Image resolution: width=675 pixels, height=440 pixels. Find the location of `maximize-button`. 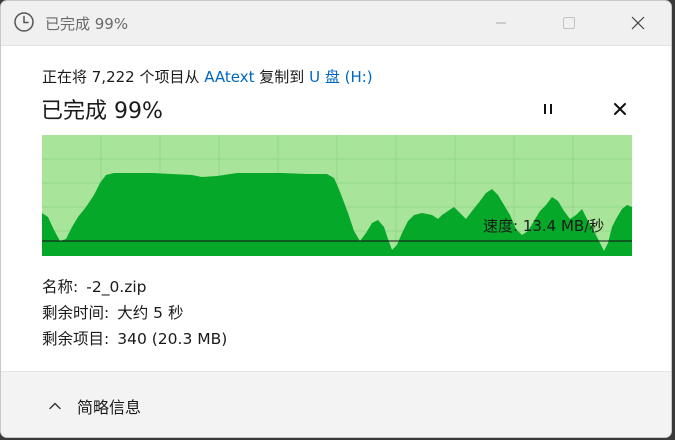

maximize-button is located at coordinates (569, 23).